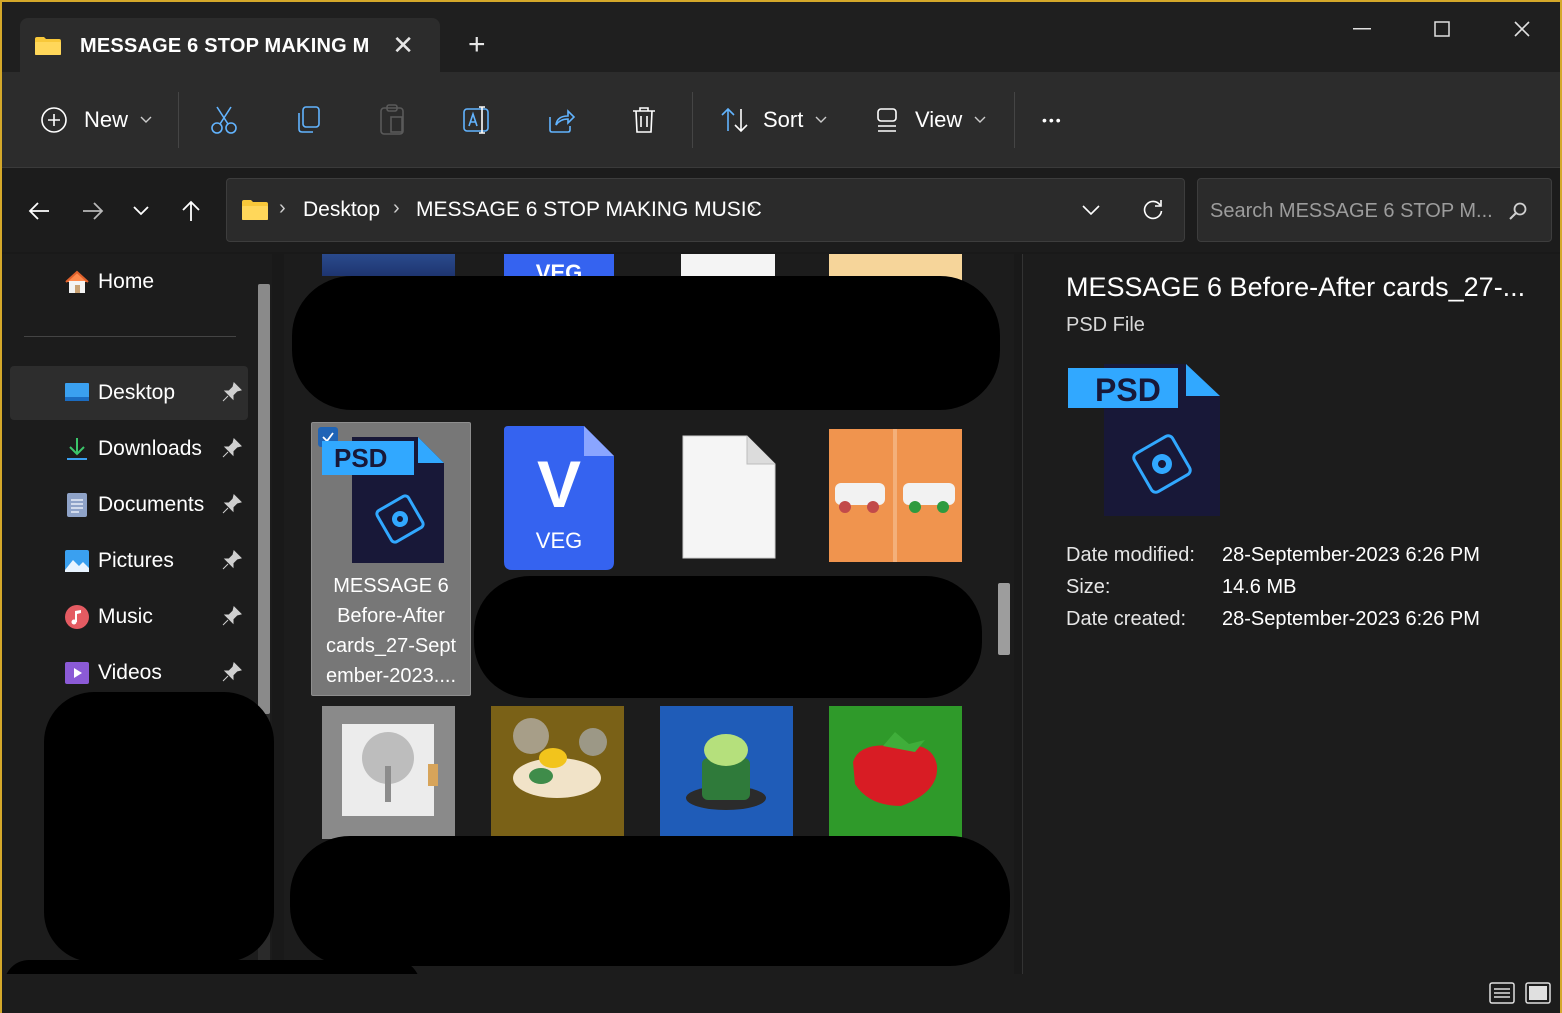  Describe the element at coordinates (341, 210) in the screenshot. I see `breadcrumb-desktop: Desktop` at that location.